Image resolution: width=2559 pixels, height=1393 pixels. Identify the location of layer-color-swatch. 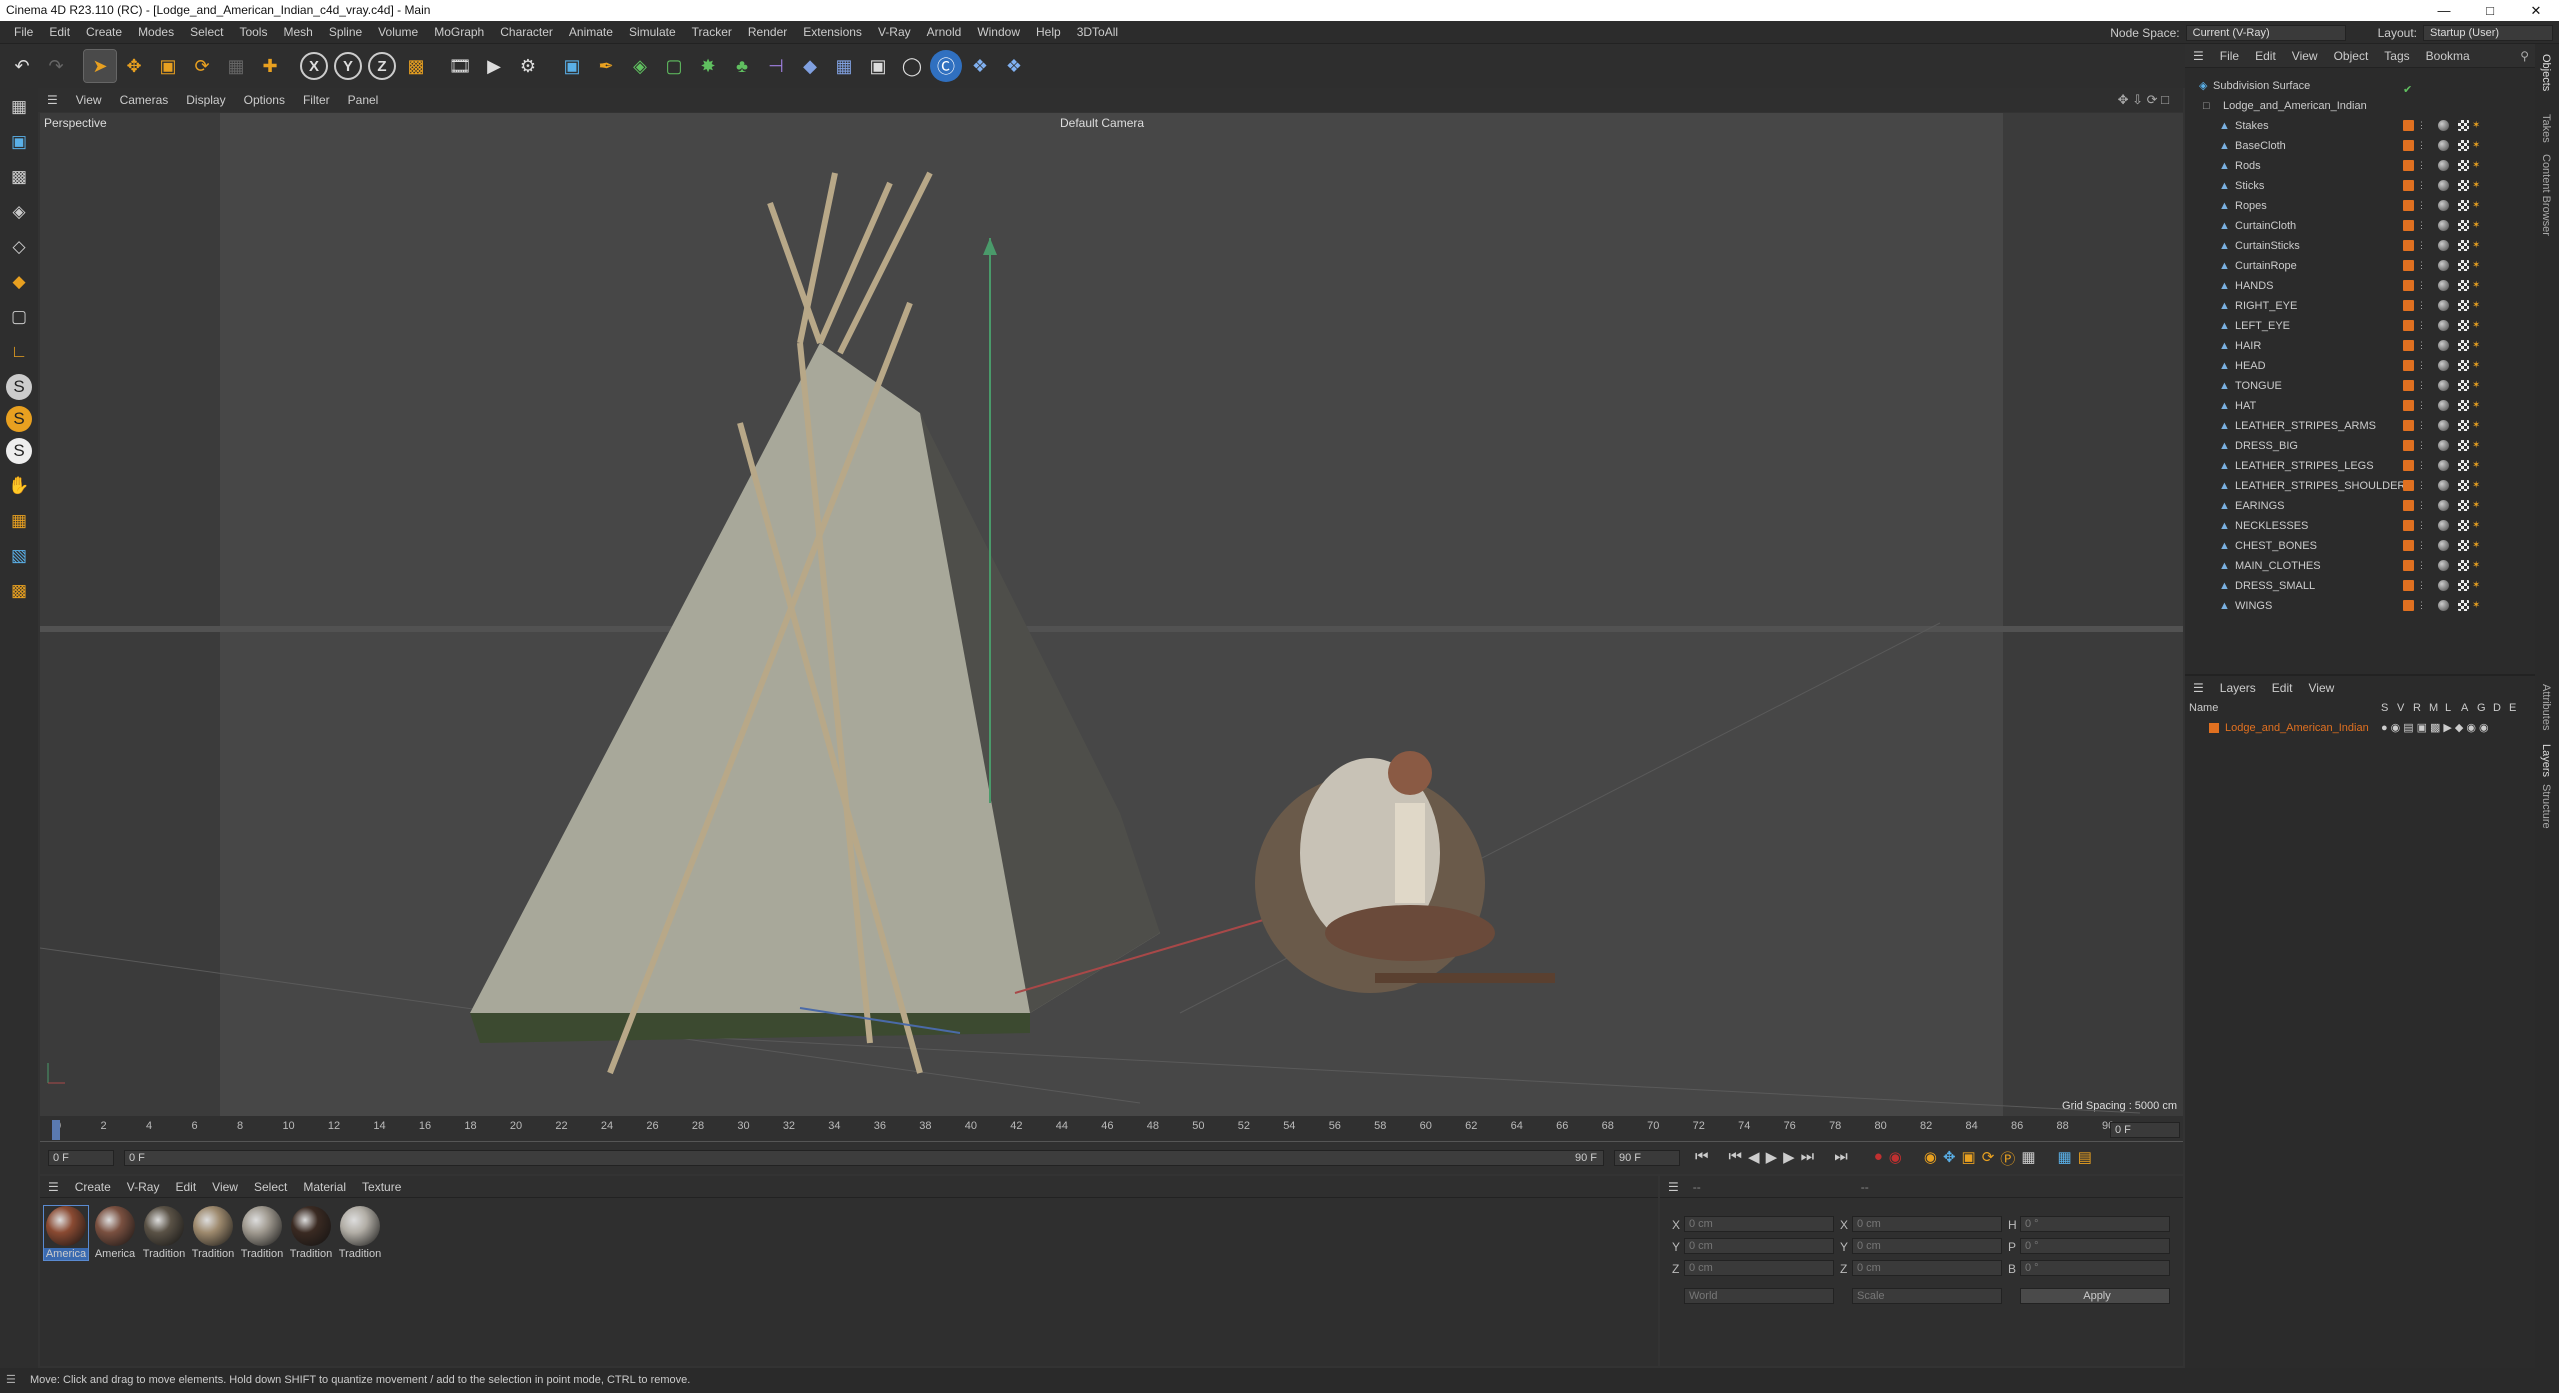
(2214, 728).